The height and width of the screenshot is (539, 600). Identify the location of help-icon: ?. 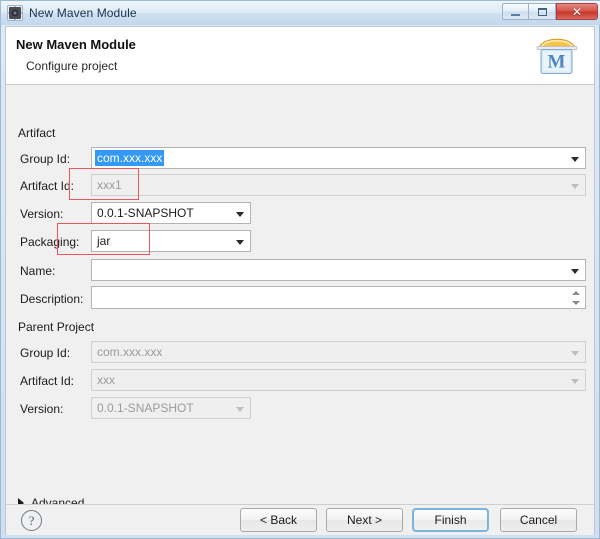
(31, 520).